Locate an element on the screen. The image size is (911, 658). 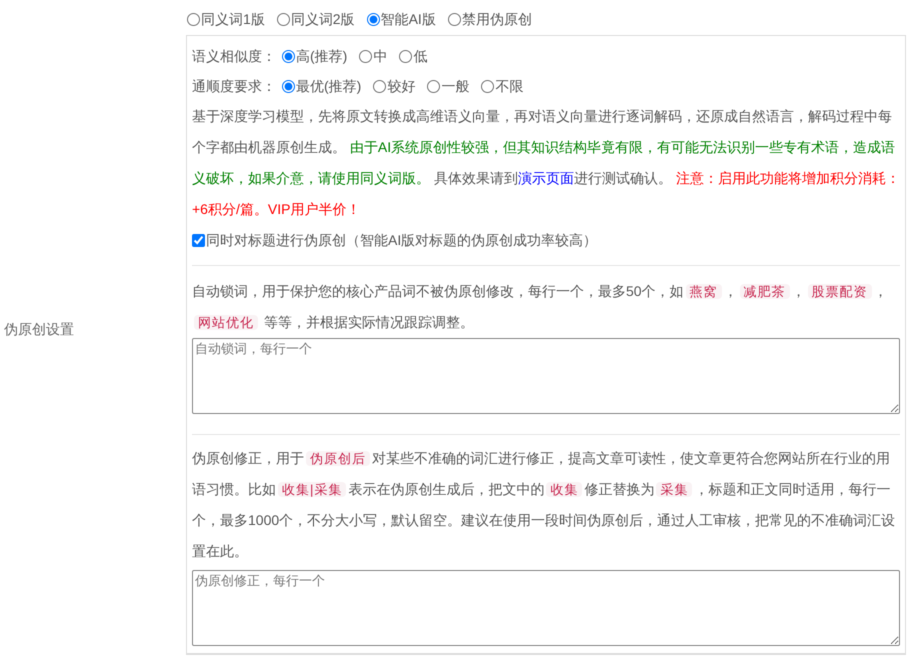
fluency-label: 通顺度要求： is located at coordinates (234, 86).